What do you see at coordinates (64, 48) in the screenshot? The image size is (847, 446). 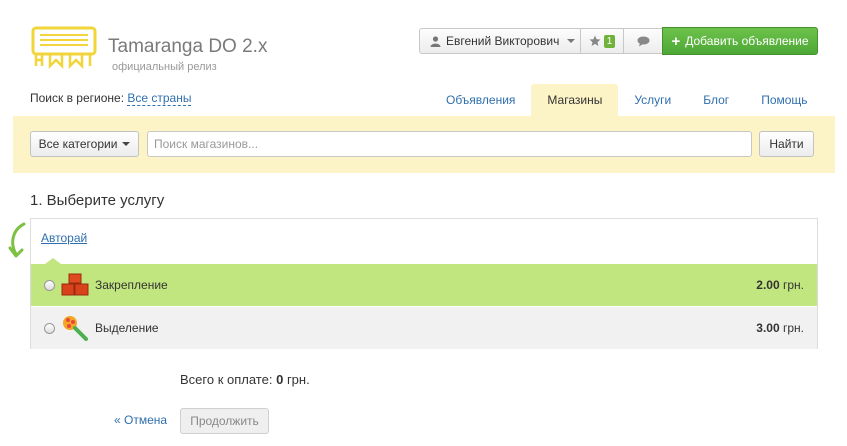 I see `brand-logo` at bounding box center [64, 48].